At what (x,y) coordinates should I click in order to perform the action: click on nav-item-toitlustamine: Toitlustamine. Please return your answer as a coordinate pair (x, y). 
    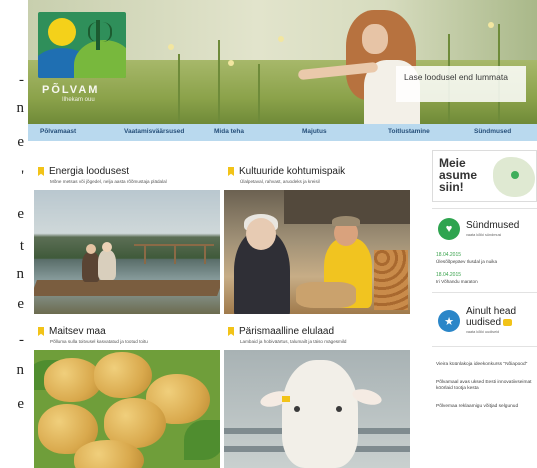
    Looking at the image, I should click on (409, 131).